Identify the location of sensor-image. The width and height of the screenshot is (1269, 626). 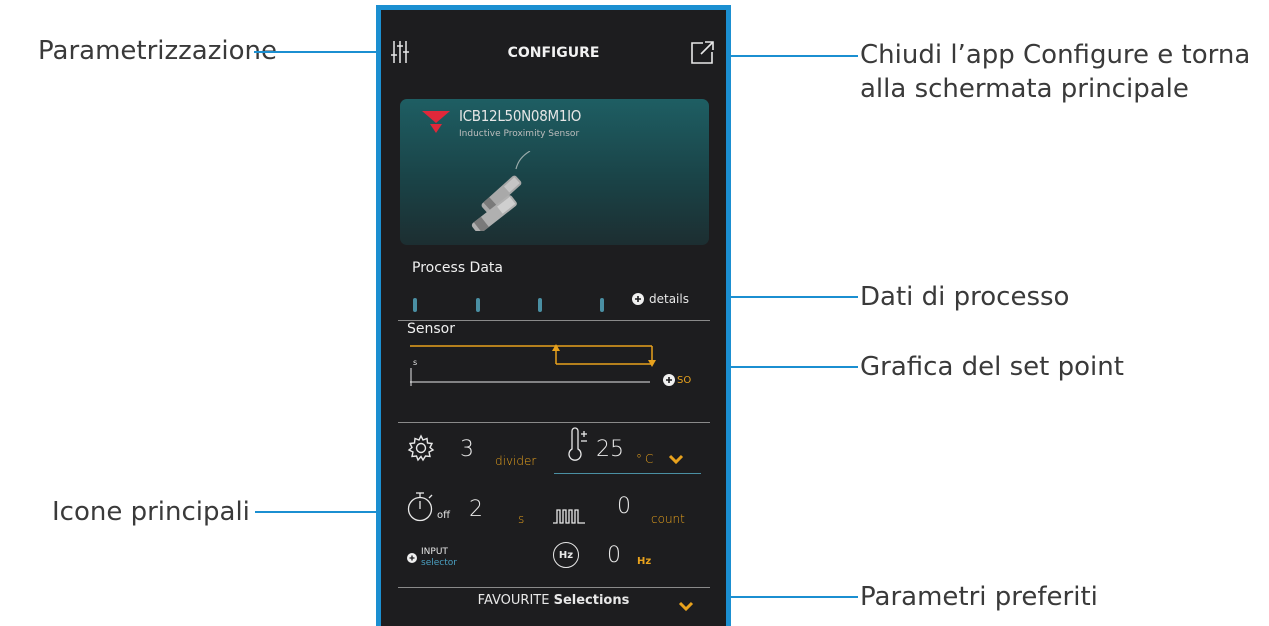
(501, 191).